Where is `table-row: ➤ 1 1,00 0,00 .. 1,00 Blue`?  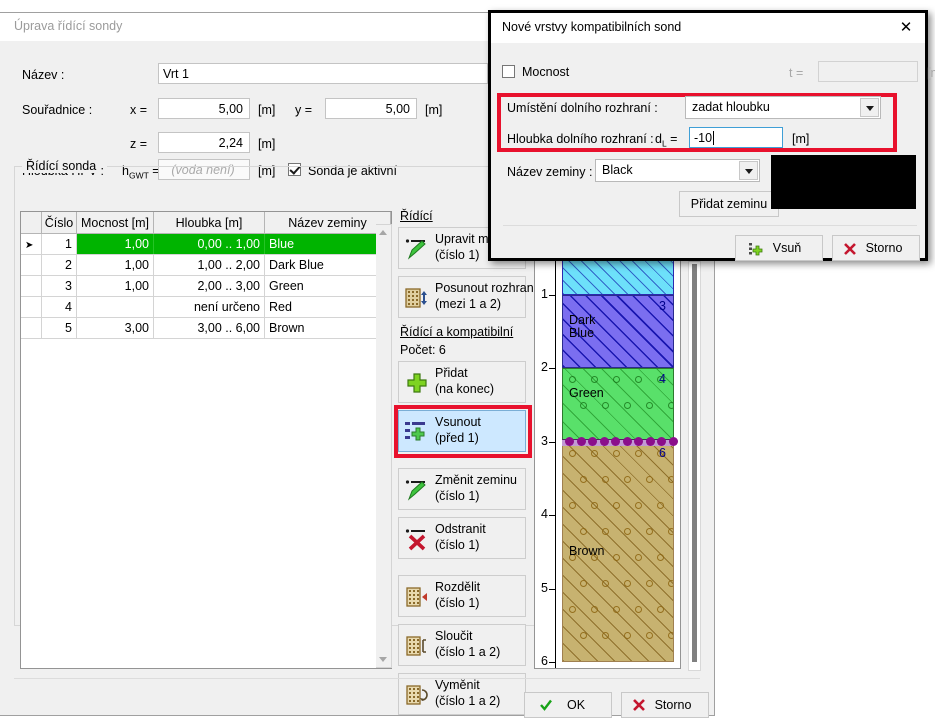 table-row: ➤ 1 1,00 0,00 .. 1,00 Blue is located at coordinates (206, 244).